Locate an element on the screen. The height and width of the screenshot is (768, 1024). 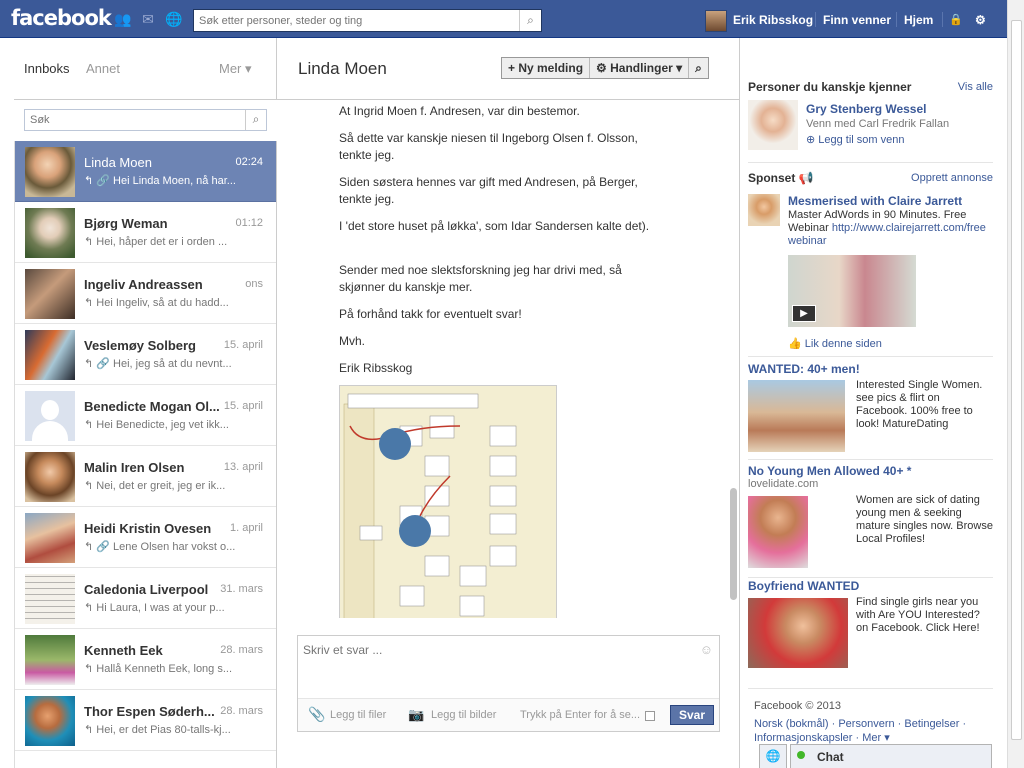
messages-icon: ✉ is located at coordinates (148, 19).